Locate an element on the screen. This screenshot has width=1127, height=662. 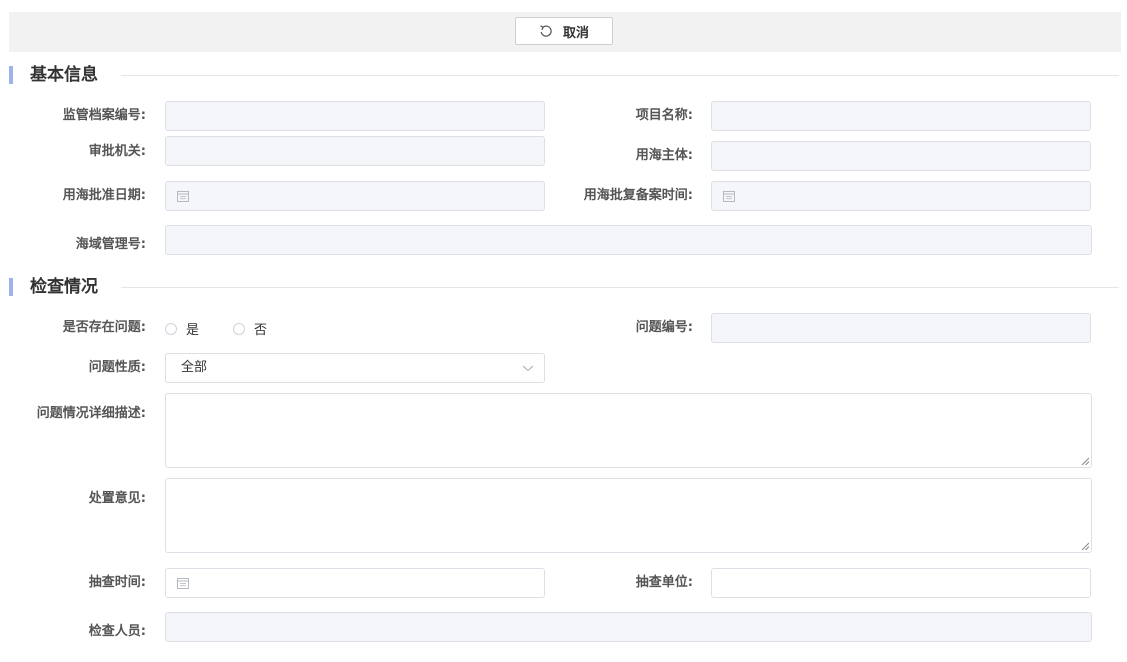
check-time-picker is located at coordinates (355, 583).